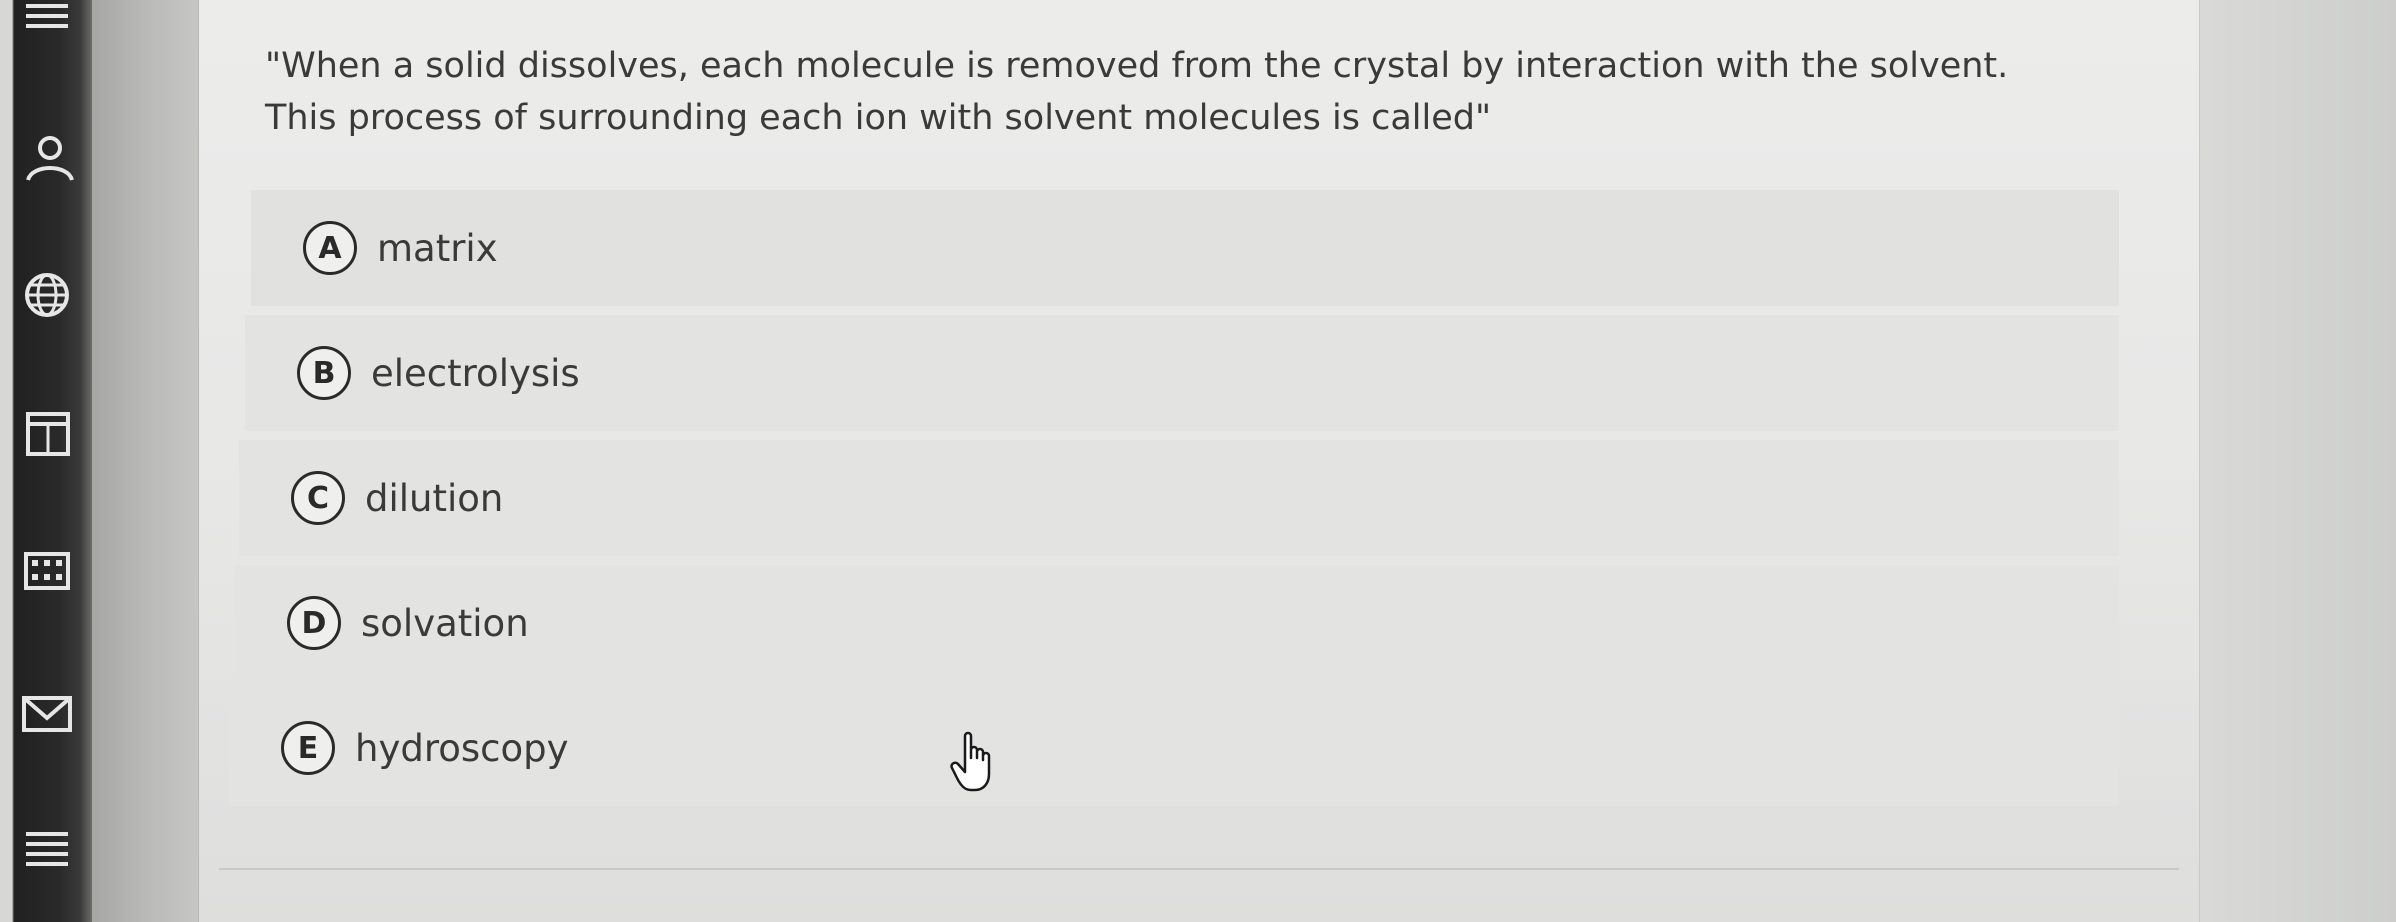 The image size is (2396, 922). What do you see at coordinates (1182, 373) in the screenshot?
I see `option-b: B electrolysis` at bounding box center [1182, 373].